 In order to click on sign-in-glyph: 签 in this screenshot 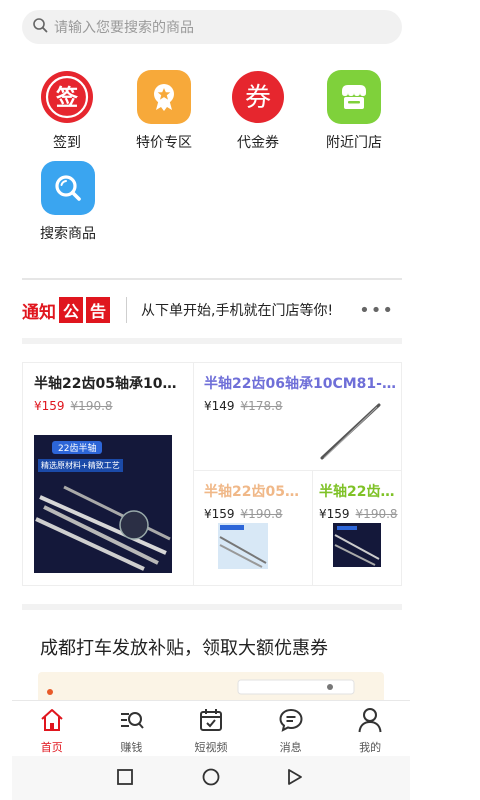, I will do `click(67, 98)`.